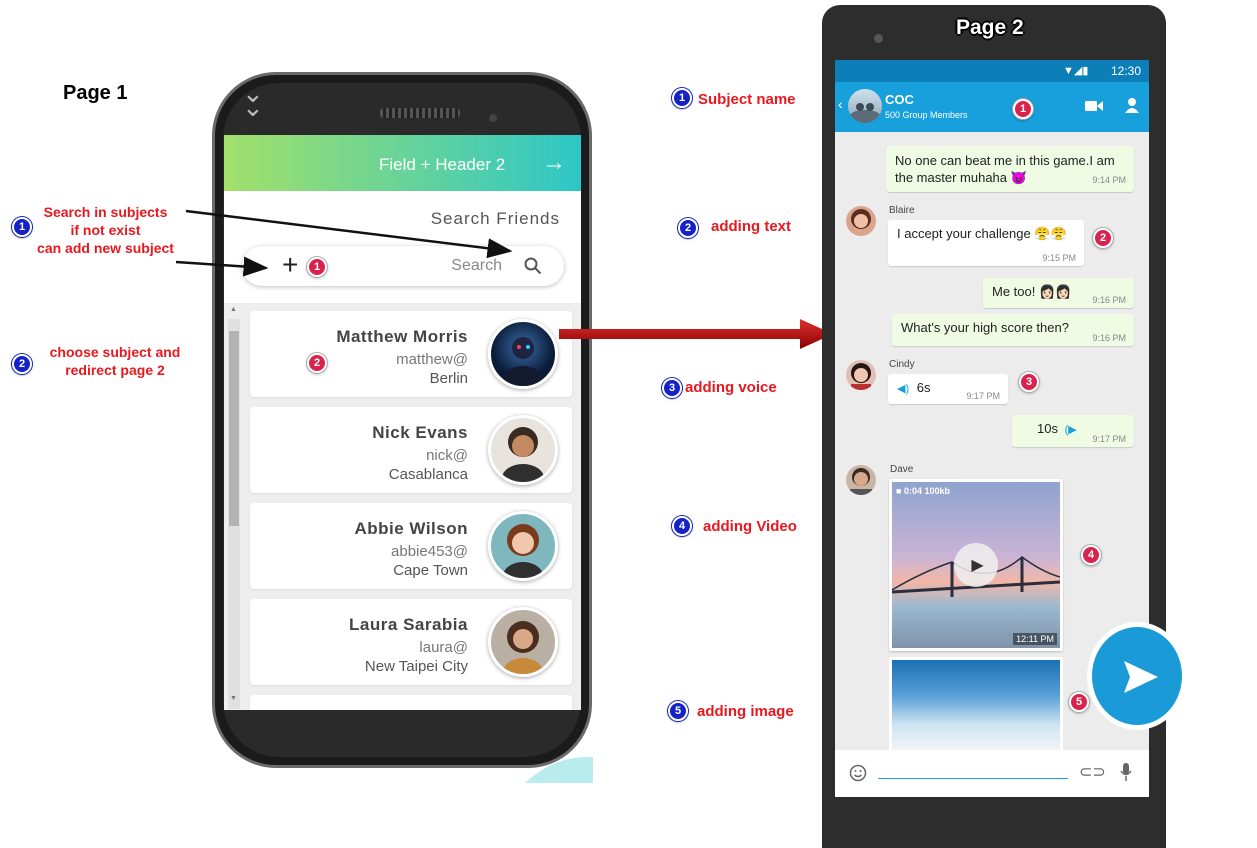 Image resolution: width=1257 pixels, height=848 pixels. I want to click on note-adding-video: adding Video, so click(750, 526).